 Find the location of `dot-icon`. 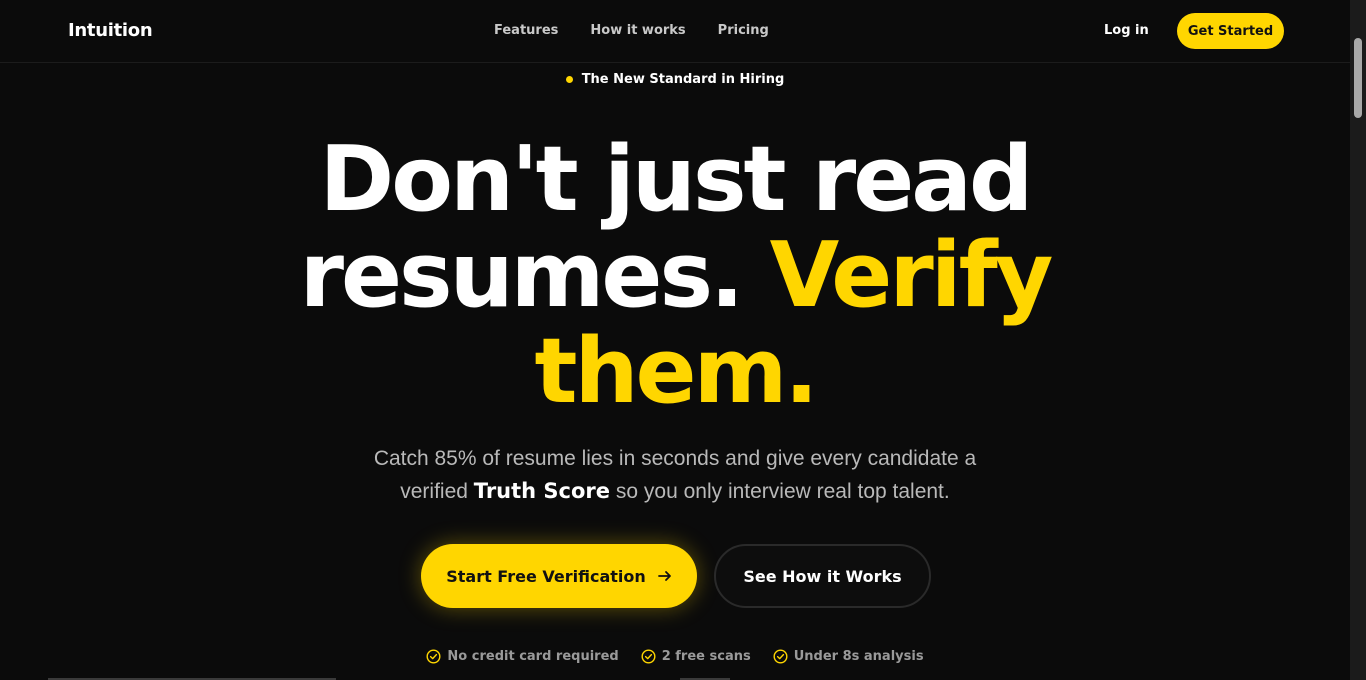

dot-icon is located at coordinates (569, 79).